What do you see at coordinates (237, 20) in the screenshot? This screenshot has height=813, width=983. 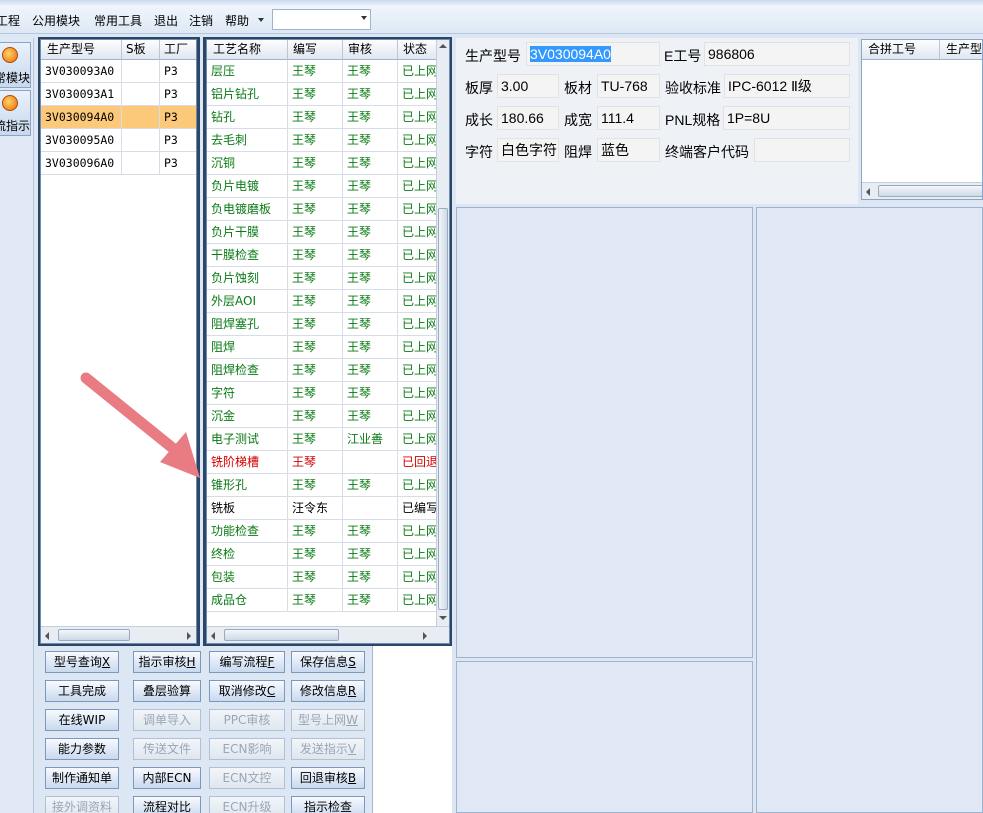 I see `menu-help: 帮助` at bounding box center [237, 20].